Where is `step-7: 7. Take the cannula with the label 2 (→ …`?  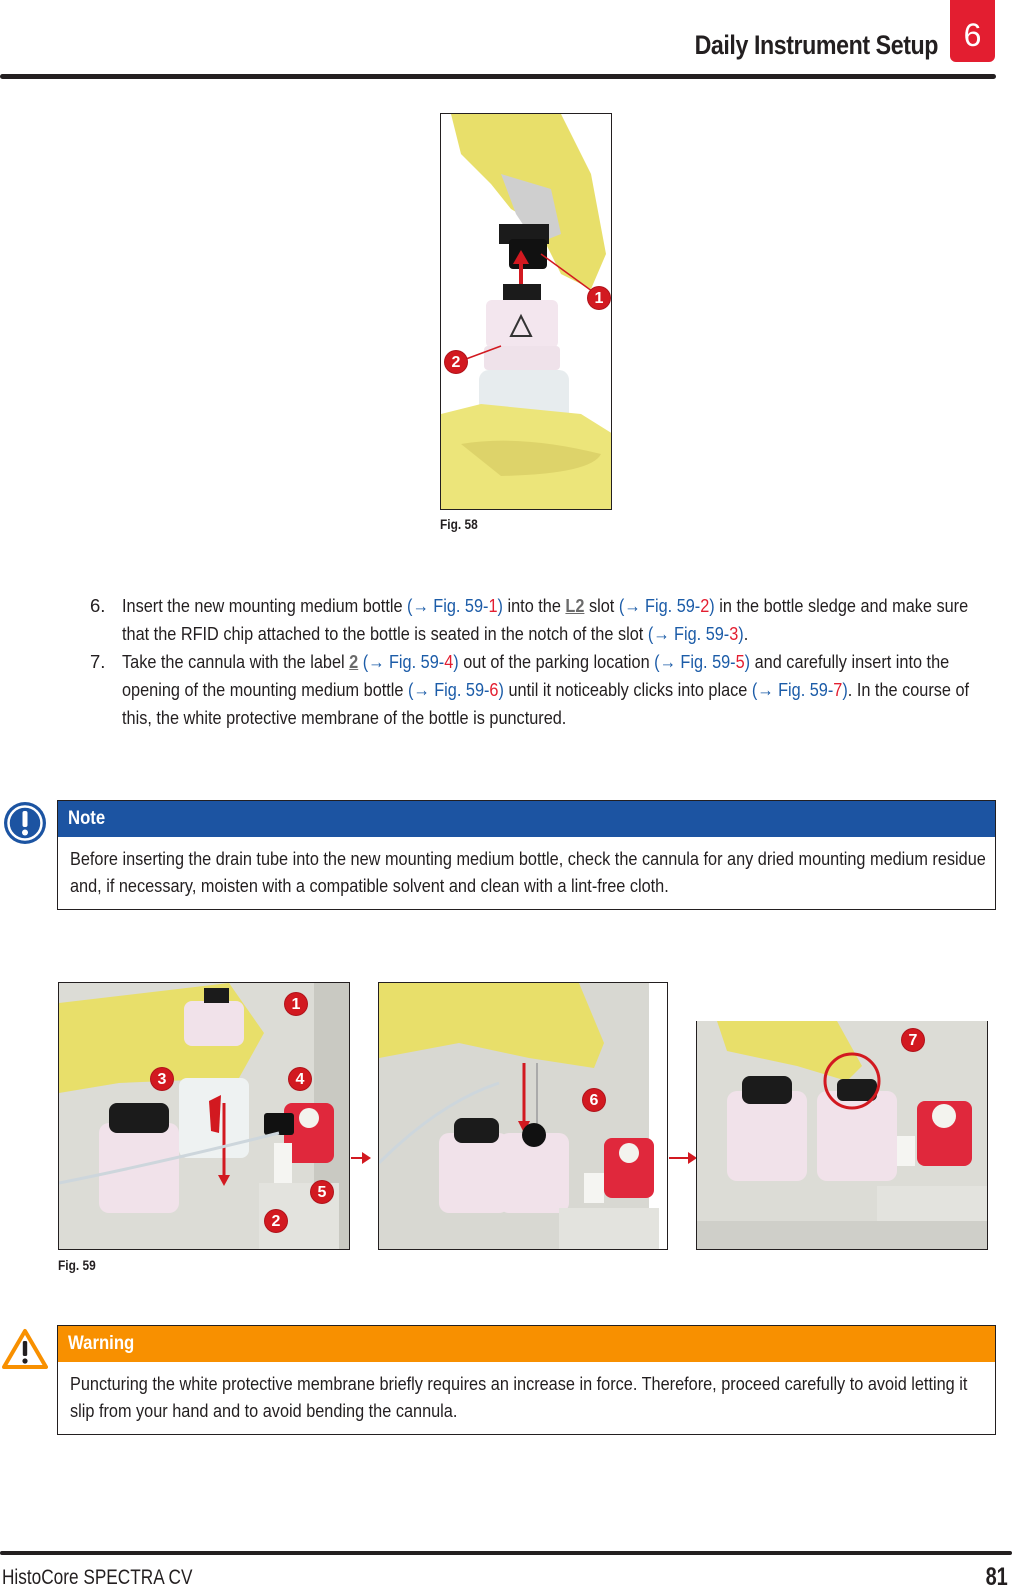
step-7: 7. Take the cannula with the label 2 (→ … is located at coordinates (540, 690).